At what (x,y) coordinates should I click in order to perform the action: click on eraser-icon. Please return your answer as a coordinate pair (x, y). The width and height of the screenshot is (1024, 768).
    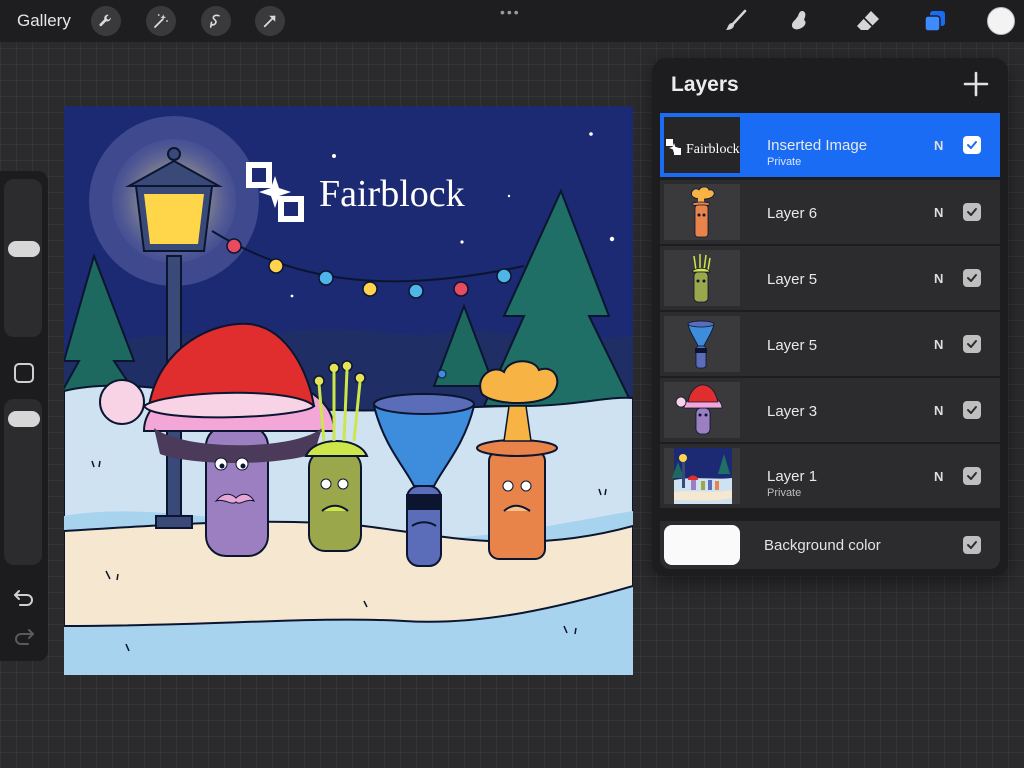
    Looking at the image, I should click on (868, 21).